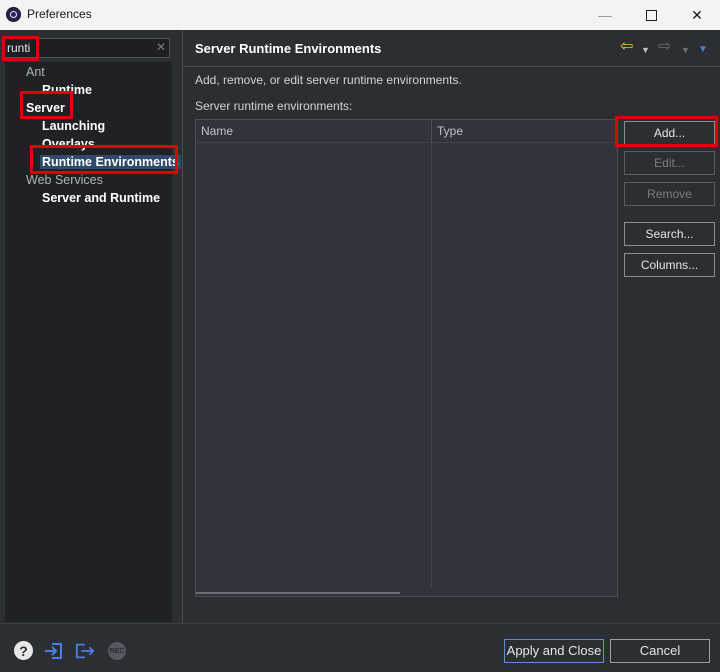 This screenshot has height=672, width=720. What do you see at coordinates (274, 106) in the screenshot?
I see `runtime-list-label: Server runtime environments:` at bounding box center [274, 106].